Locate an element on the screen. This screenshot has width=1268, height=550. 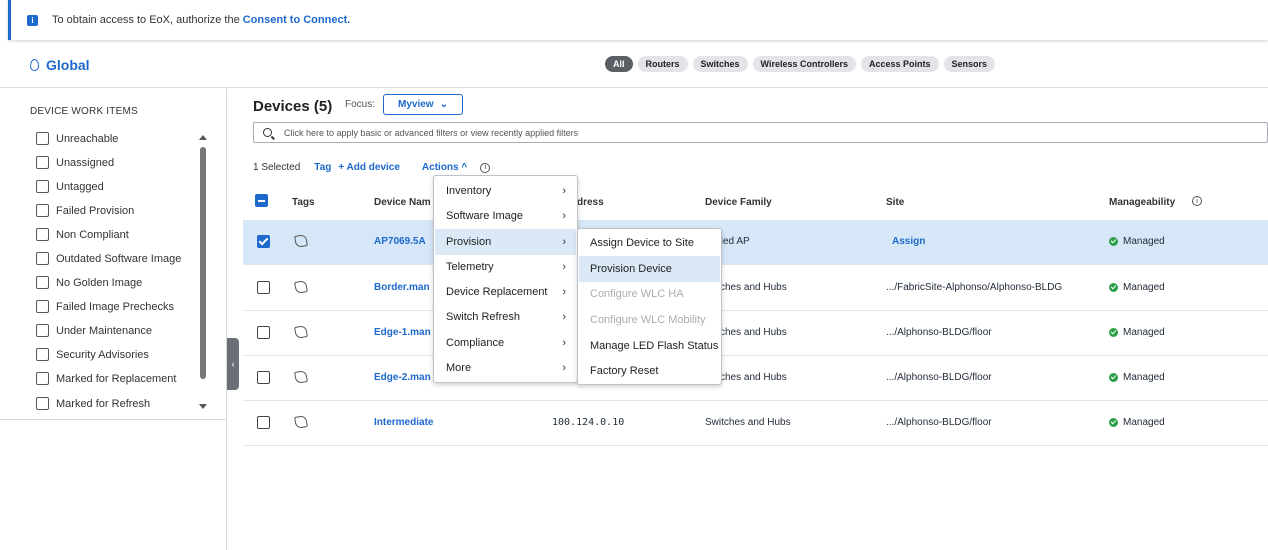
chevron-right-icon: › is located at coordinates (564, 343).